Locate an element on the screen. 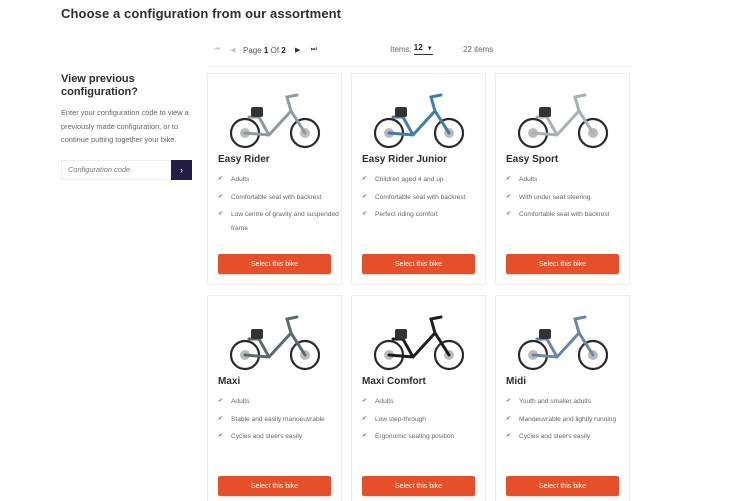  product-name: Easy Rider is located at coordinates (244, 159).